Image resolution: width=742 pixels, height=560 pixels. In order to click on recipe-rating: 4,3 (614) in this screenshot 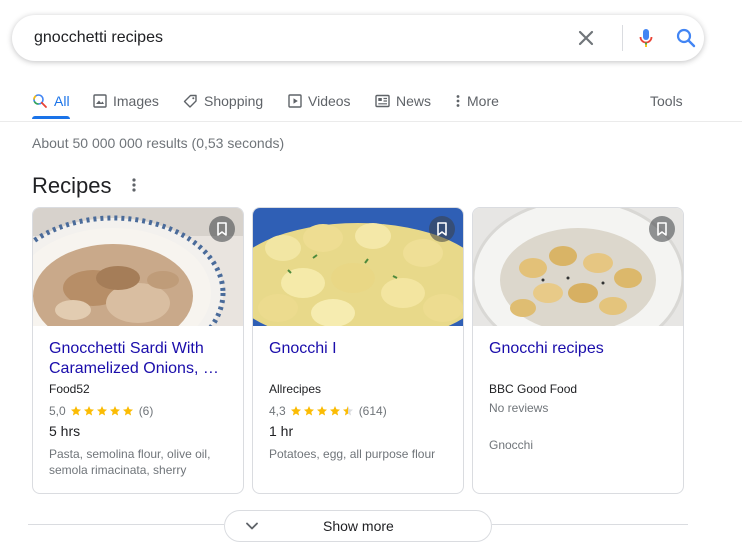, I will do `click(328, 411)`.